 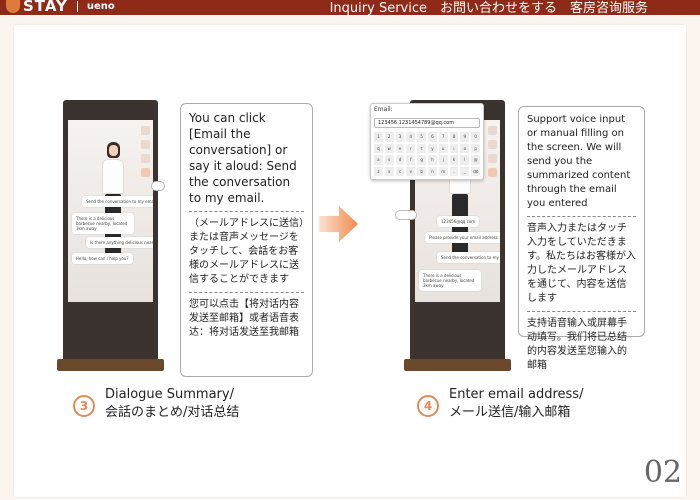 What do you see at coordinates (458, 221) in the screenshot?
I see `chat-bubble-user: 123456@qq.com` at bounding box center [458, 221].